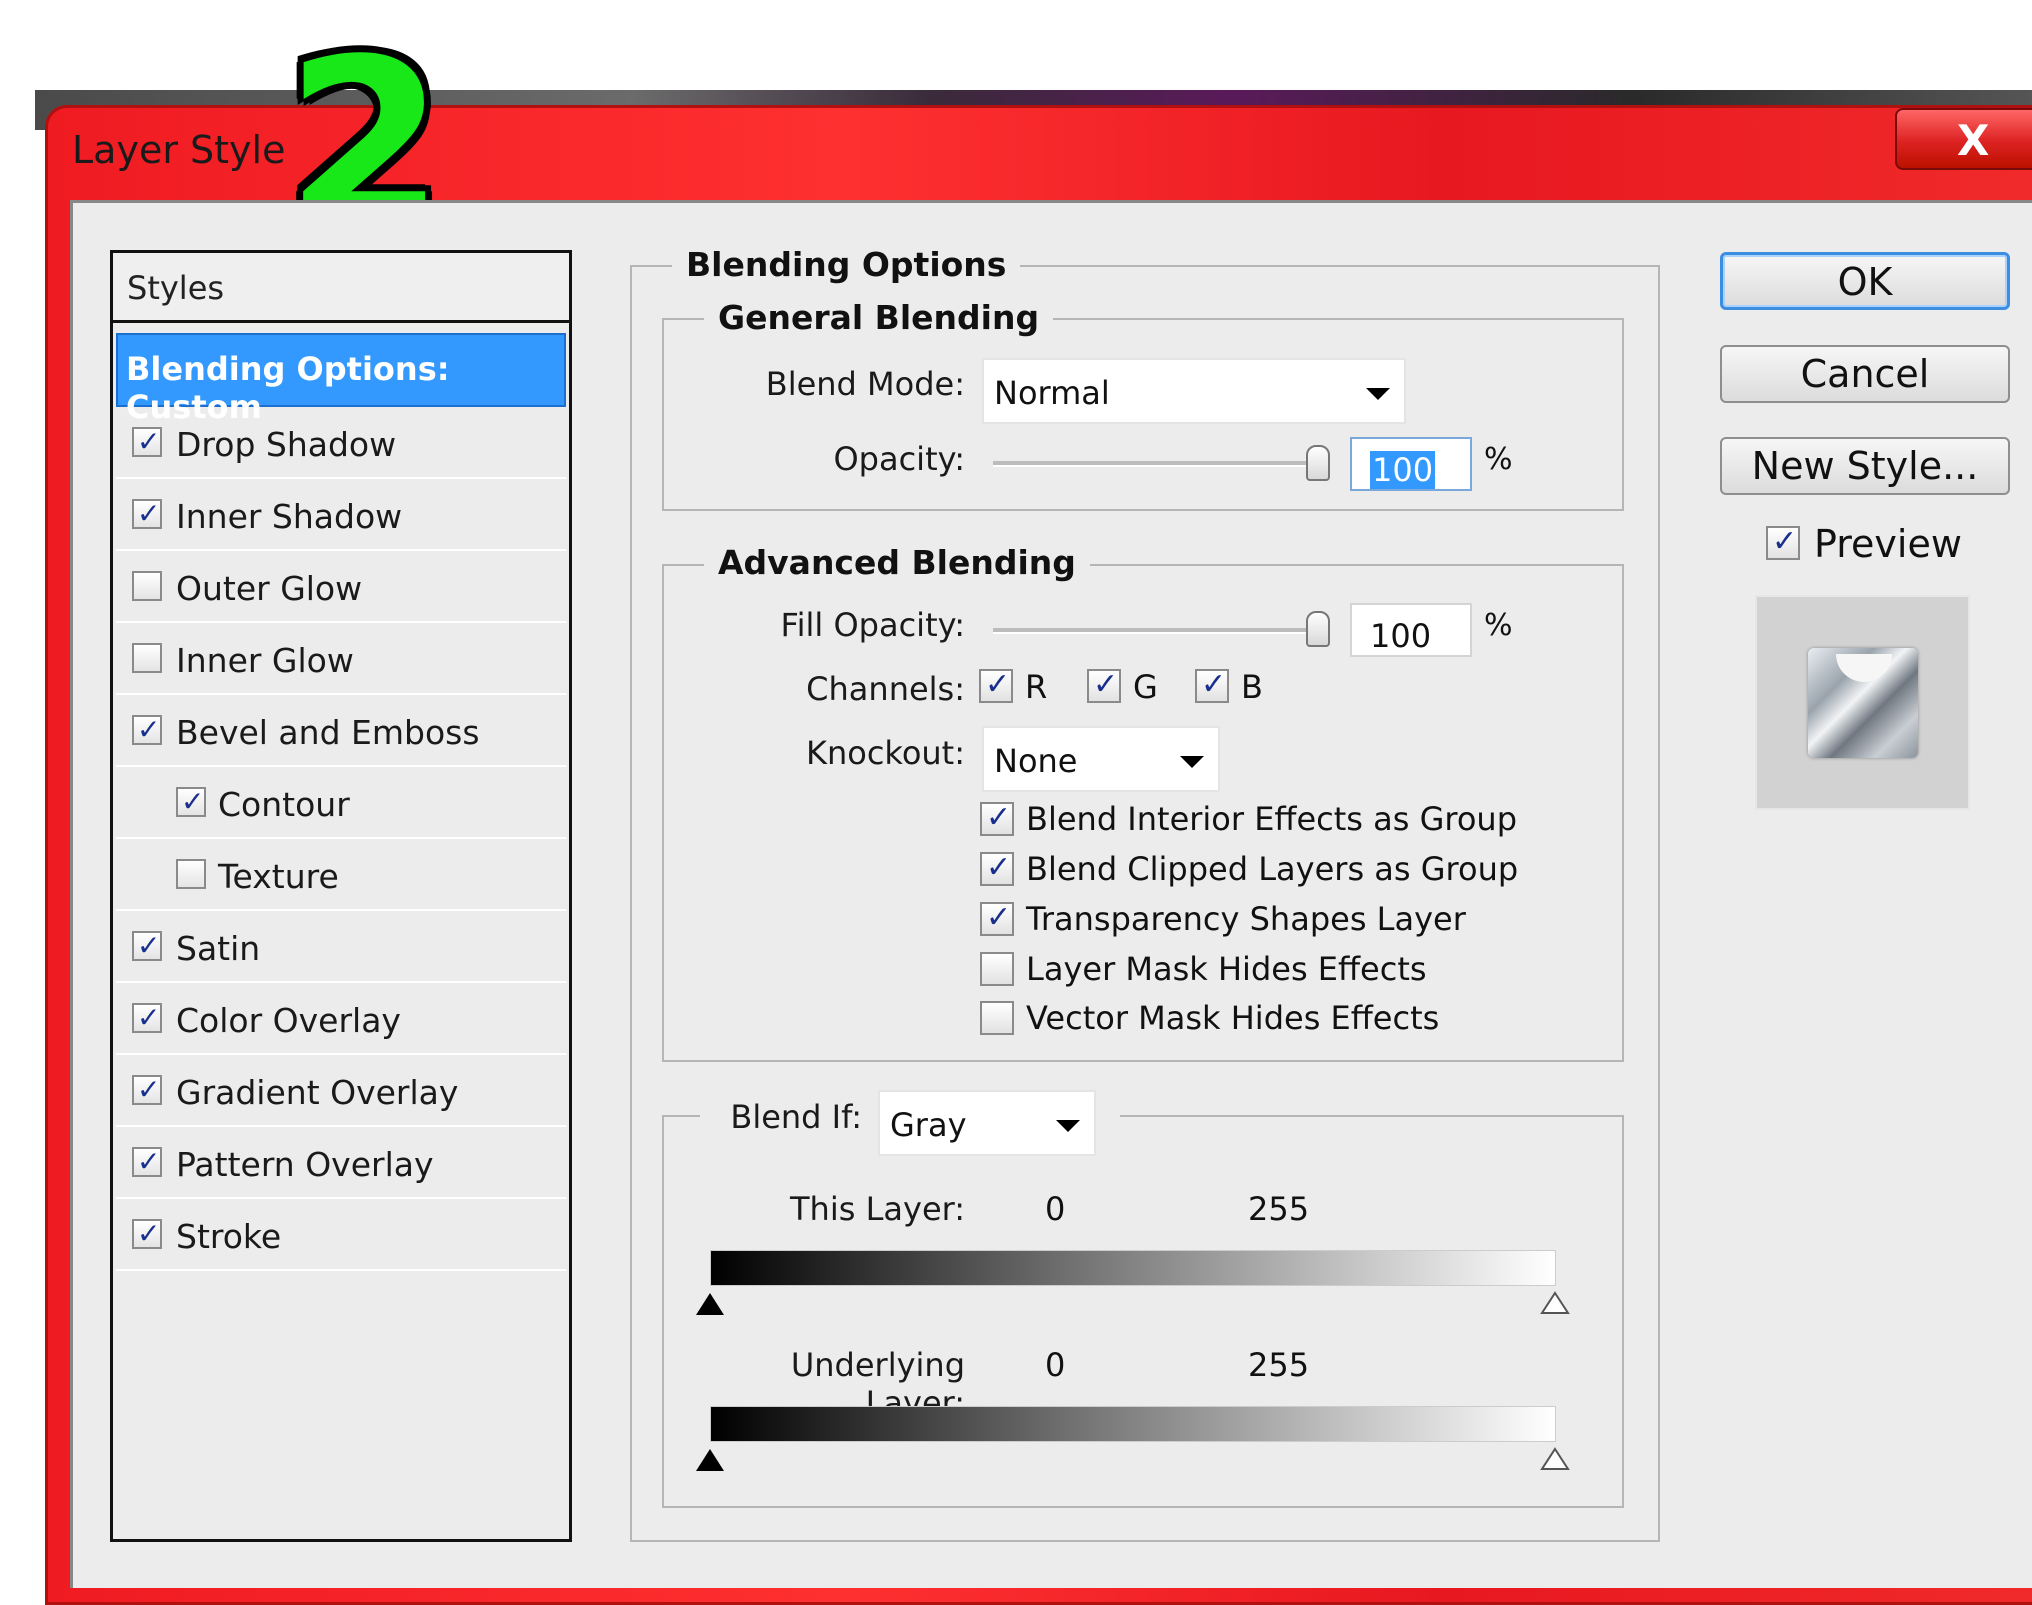  What do you see at coordinates (341, 379) in the screenshot?
I see `blending-options-item: Blending Options: Custom` at bounding box center [341, 379].